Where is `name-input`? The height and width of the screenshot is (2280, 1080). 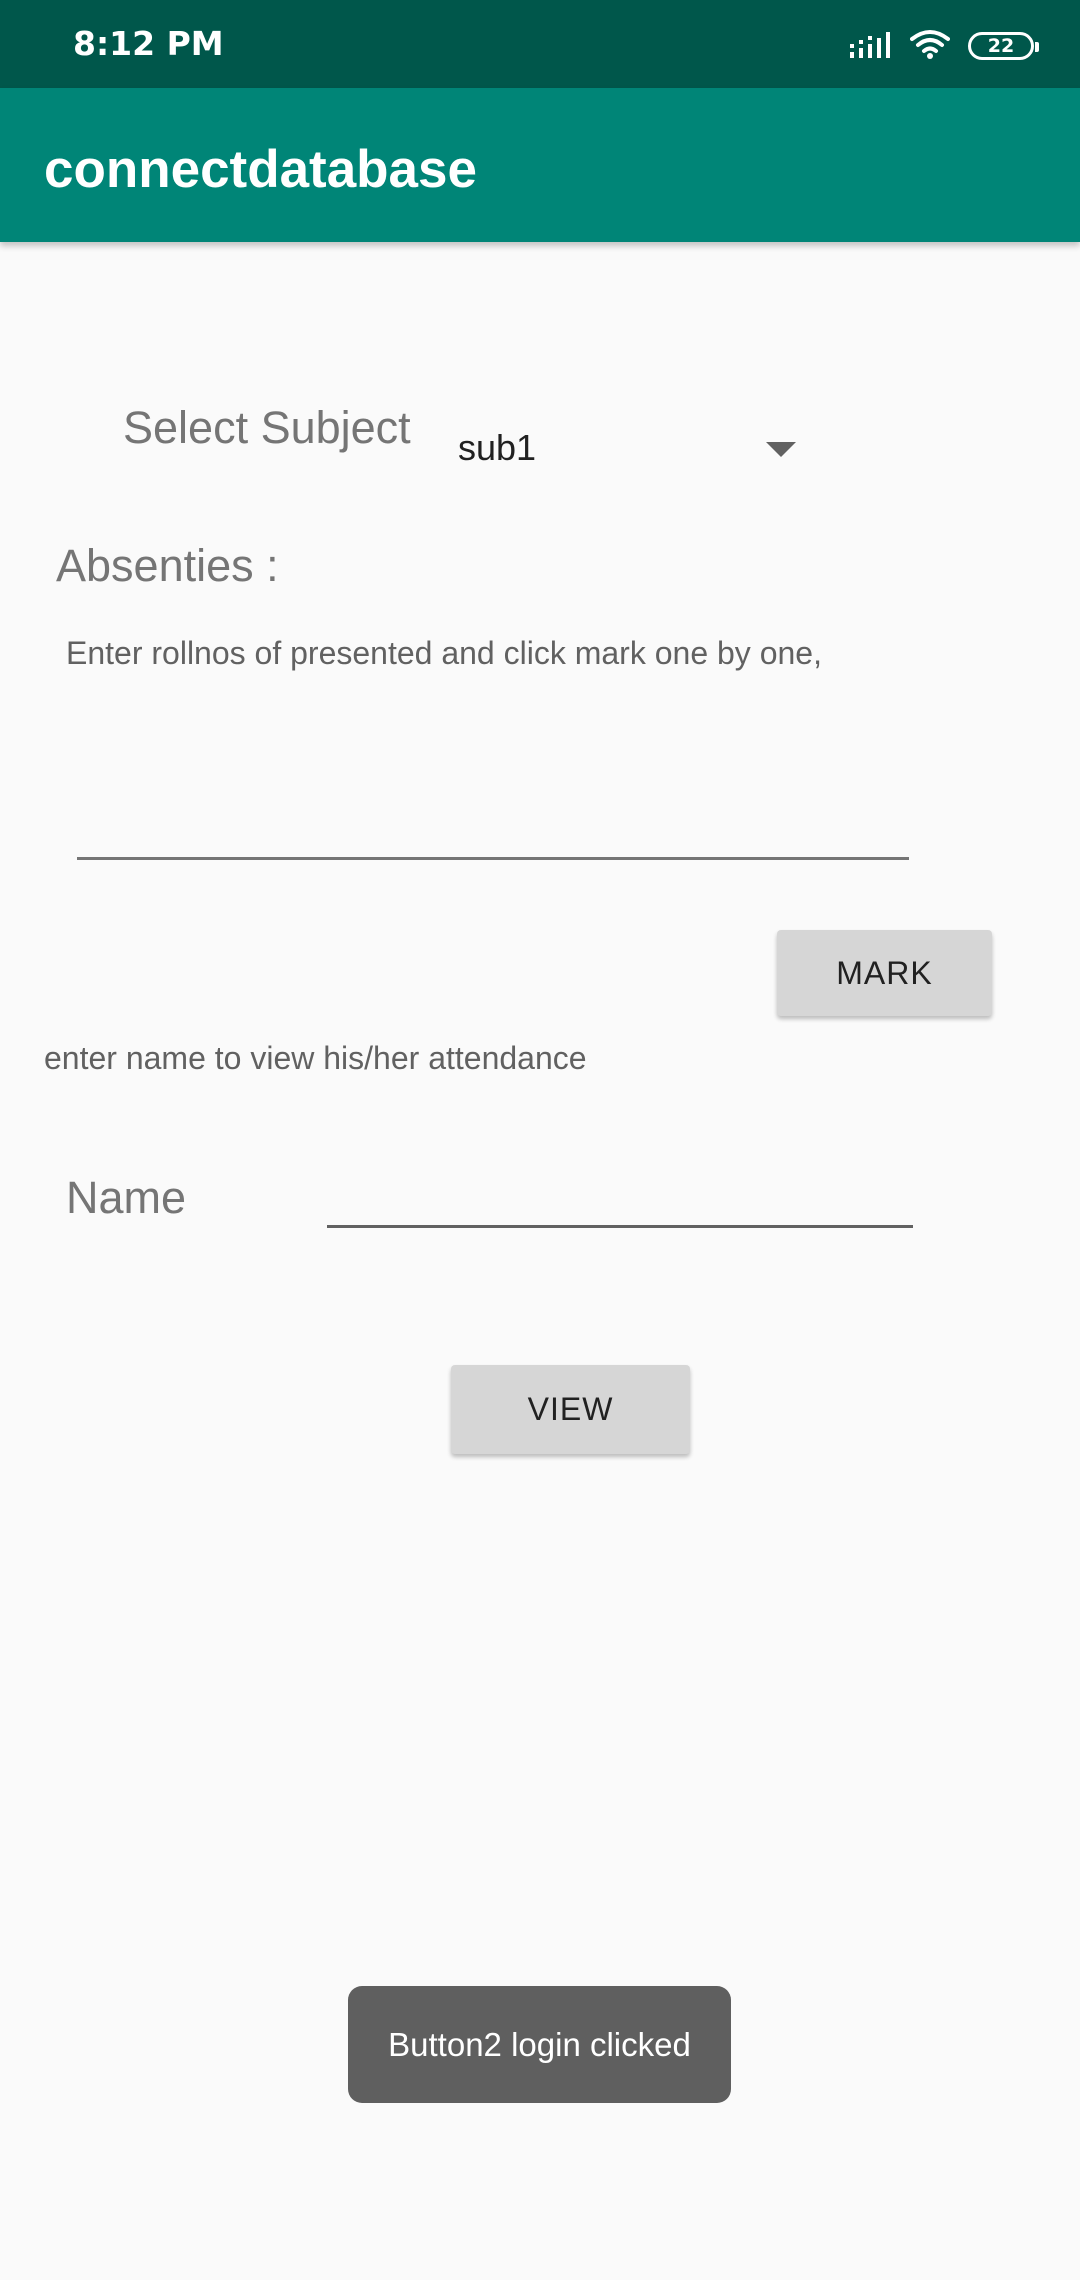
name-input is located at coordinates (620, 1189).